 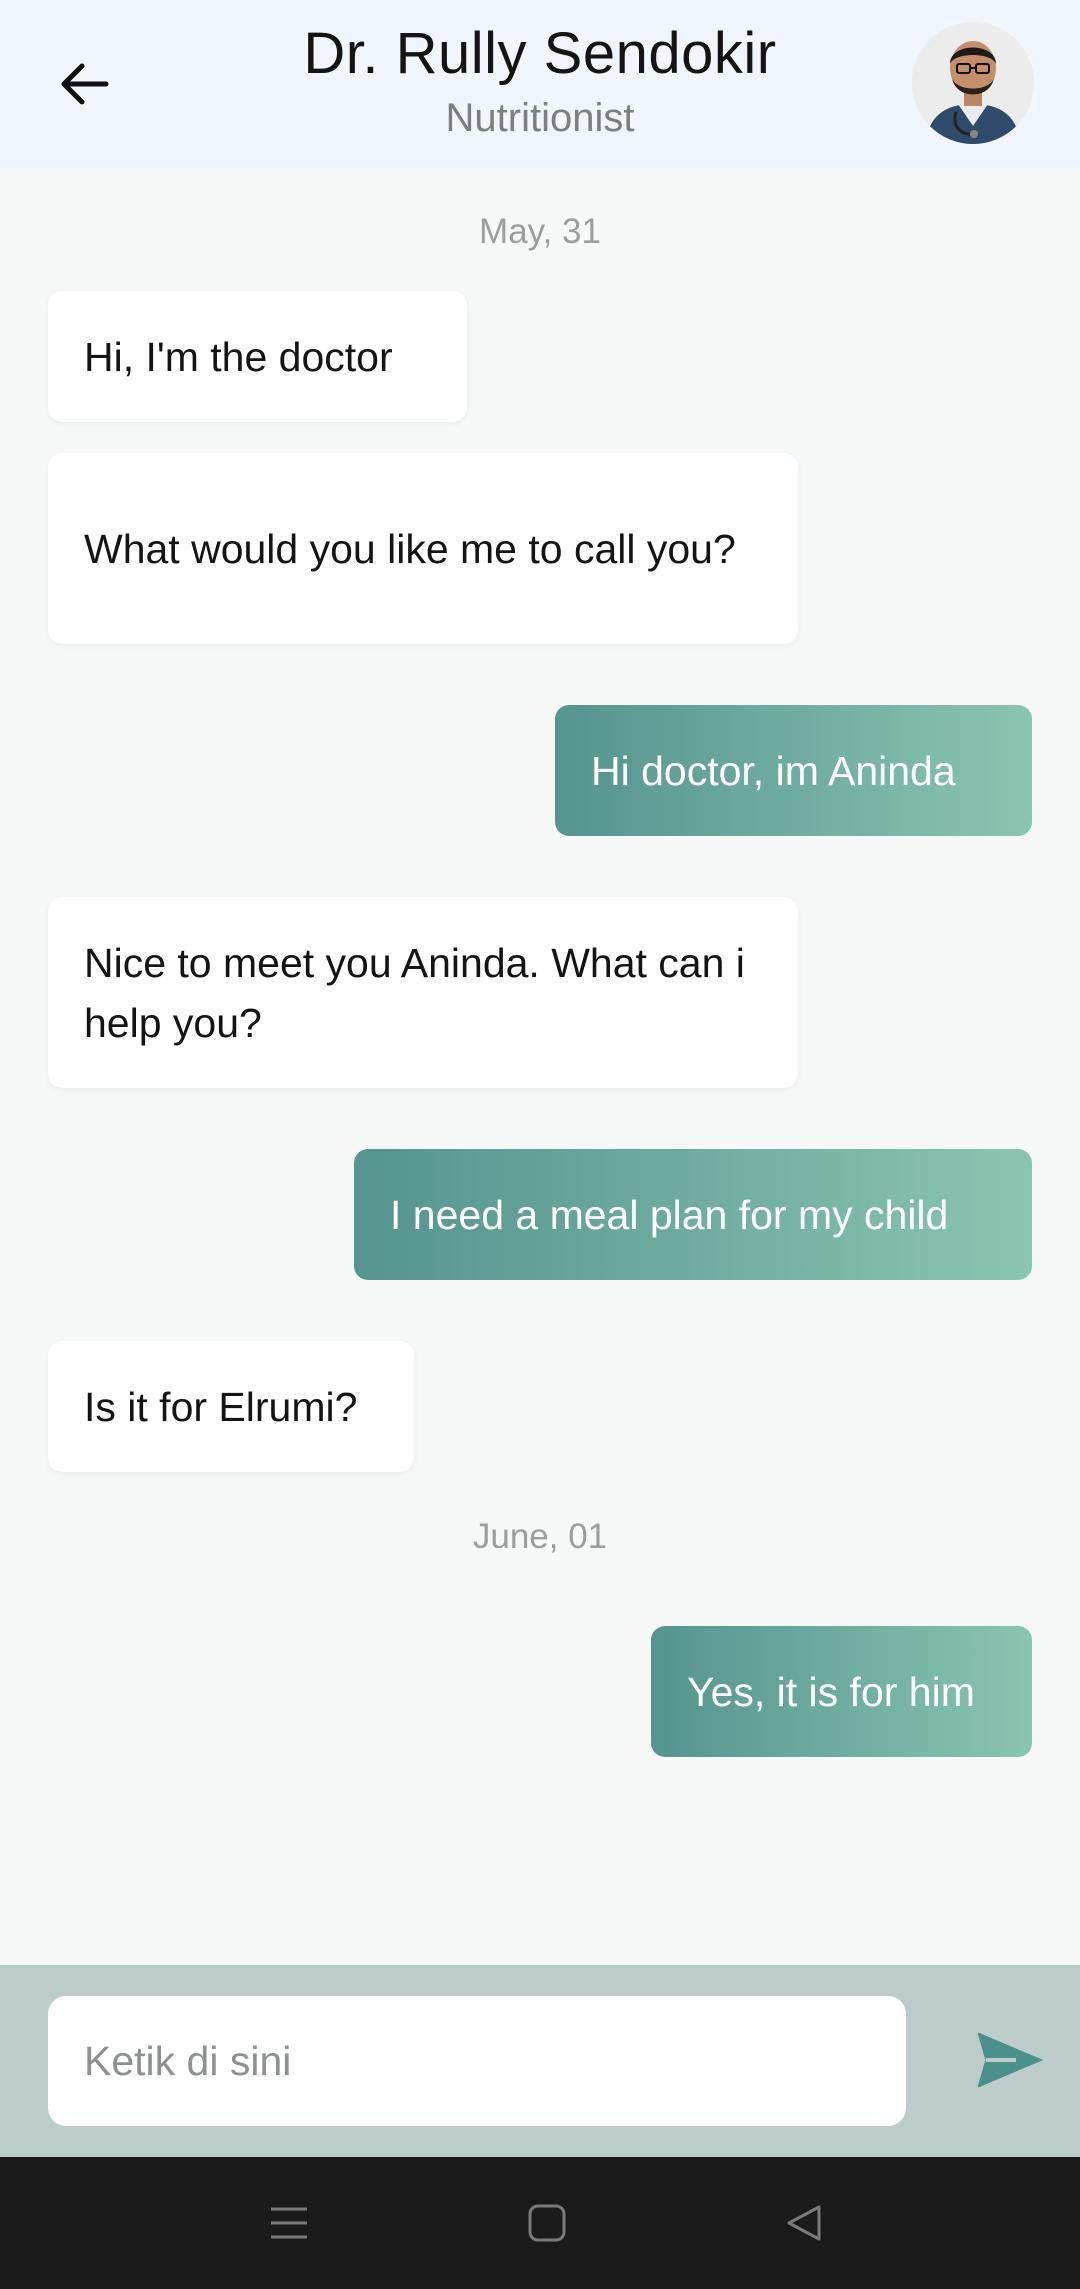 I want to click on message-input, so click(x=477, y=2061).